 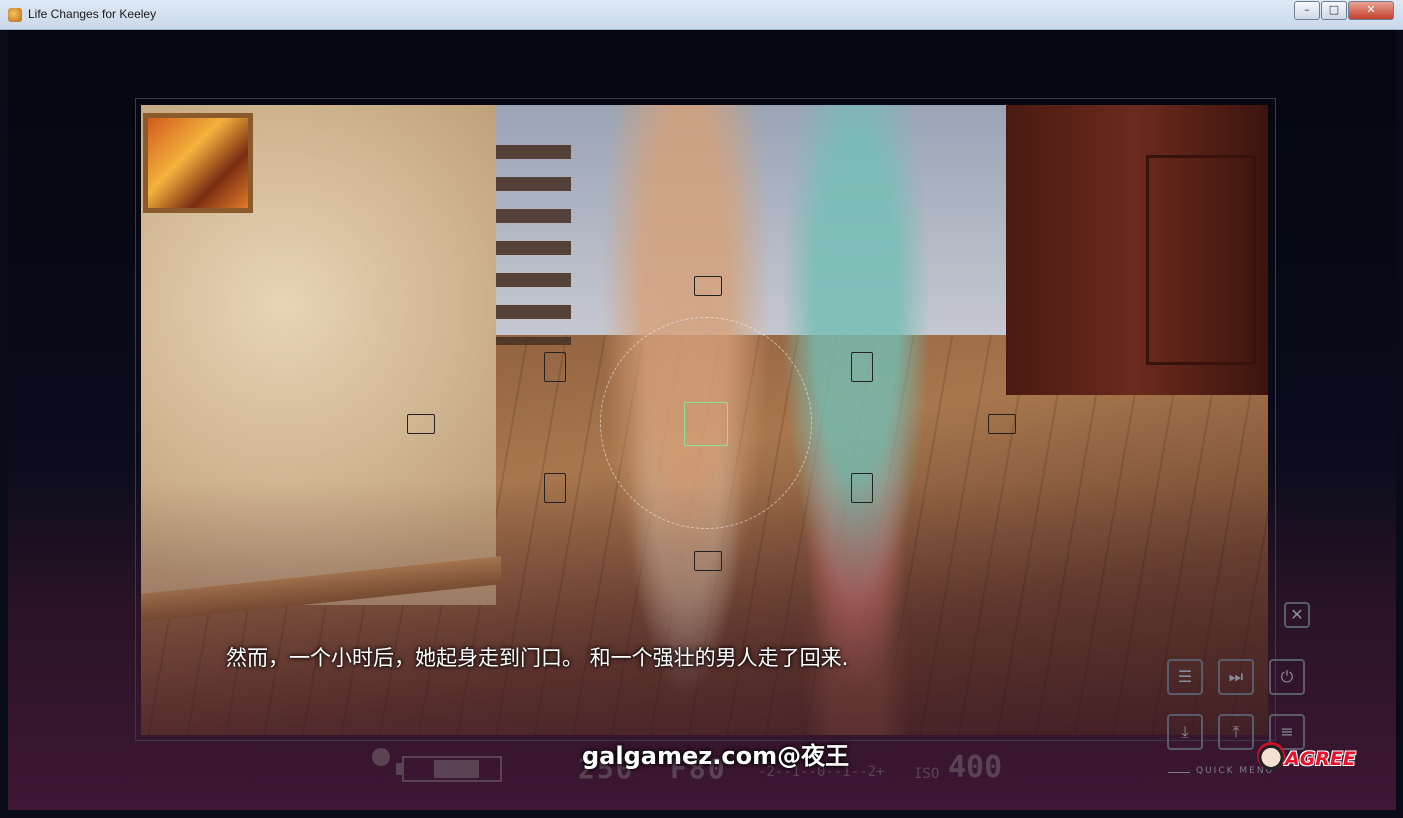 What do you see at coordinates (537, 657) in the screenshot?
I see `dialogue-text: 然而，一个小时后，她起身走到门口。 和一个强壮的男人走了回来.` at bounding box center [537, 657].